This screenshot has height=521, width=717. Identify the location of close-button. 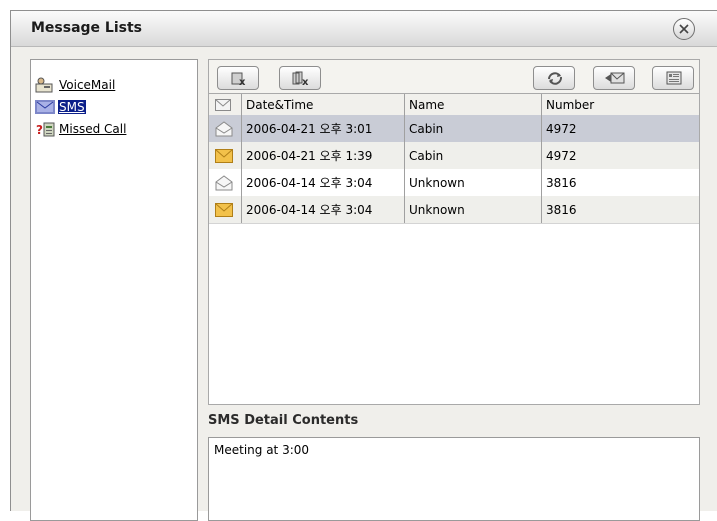
(684, 29).